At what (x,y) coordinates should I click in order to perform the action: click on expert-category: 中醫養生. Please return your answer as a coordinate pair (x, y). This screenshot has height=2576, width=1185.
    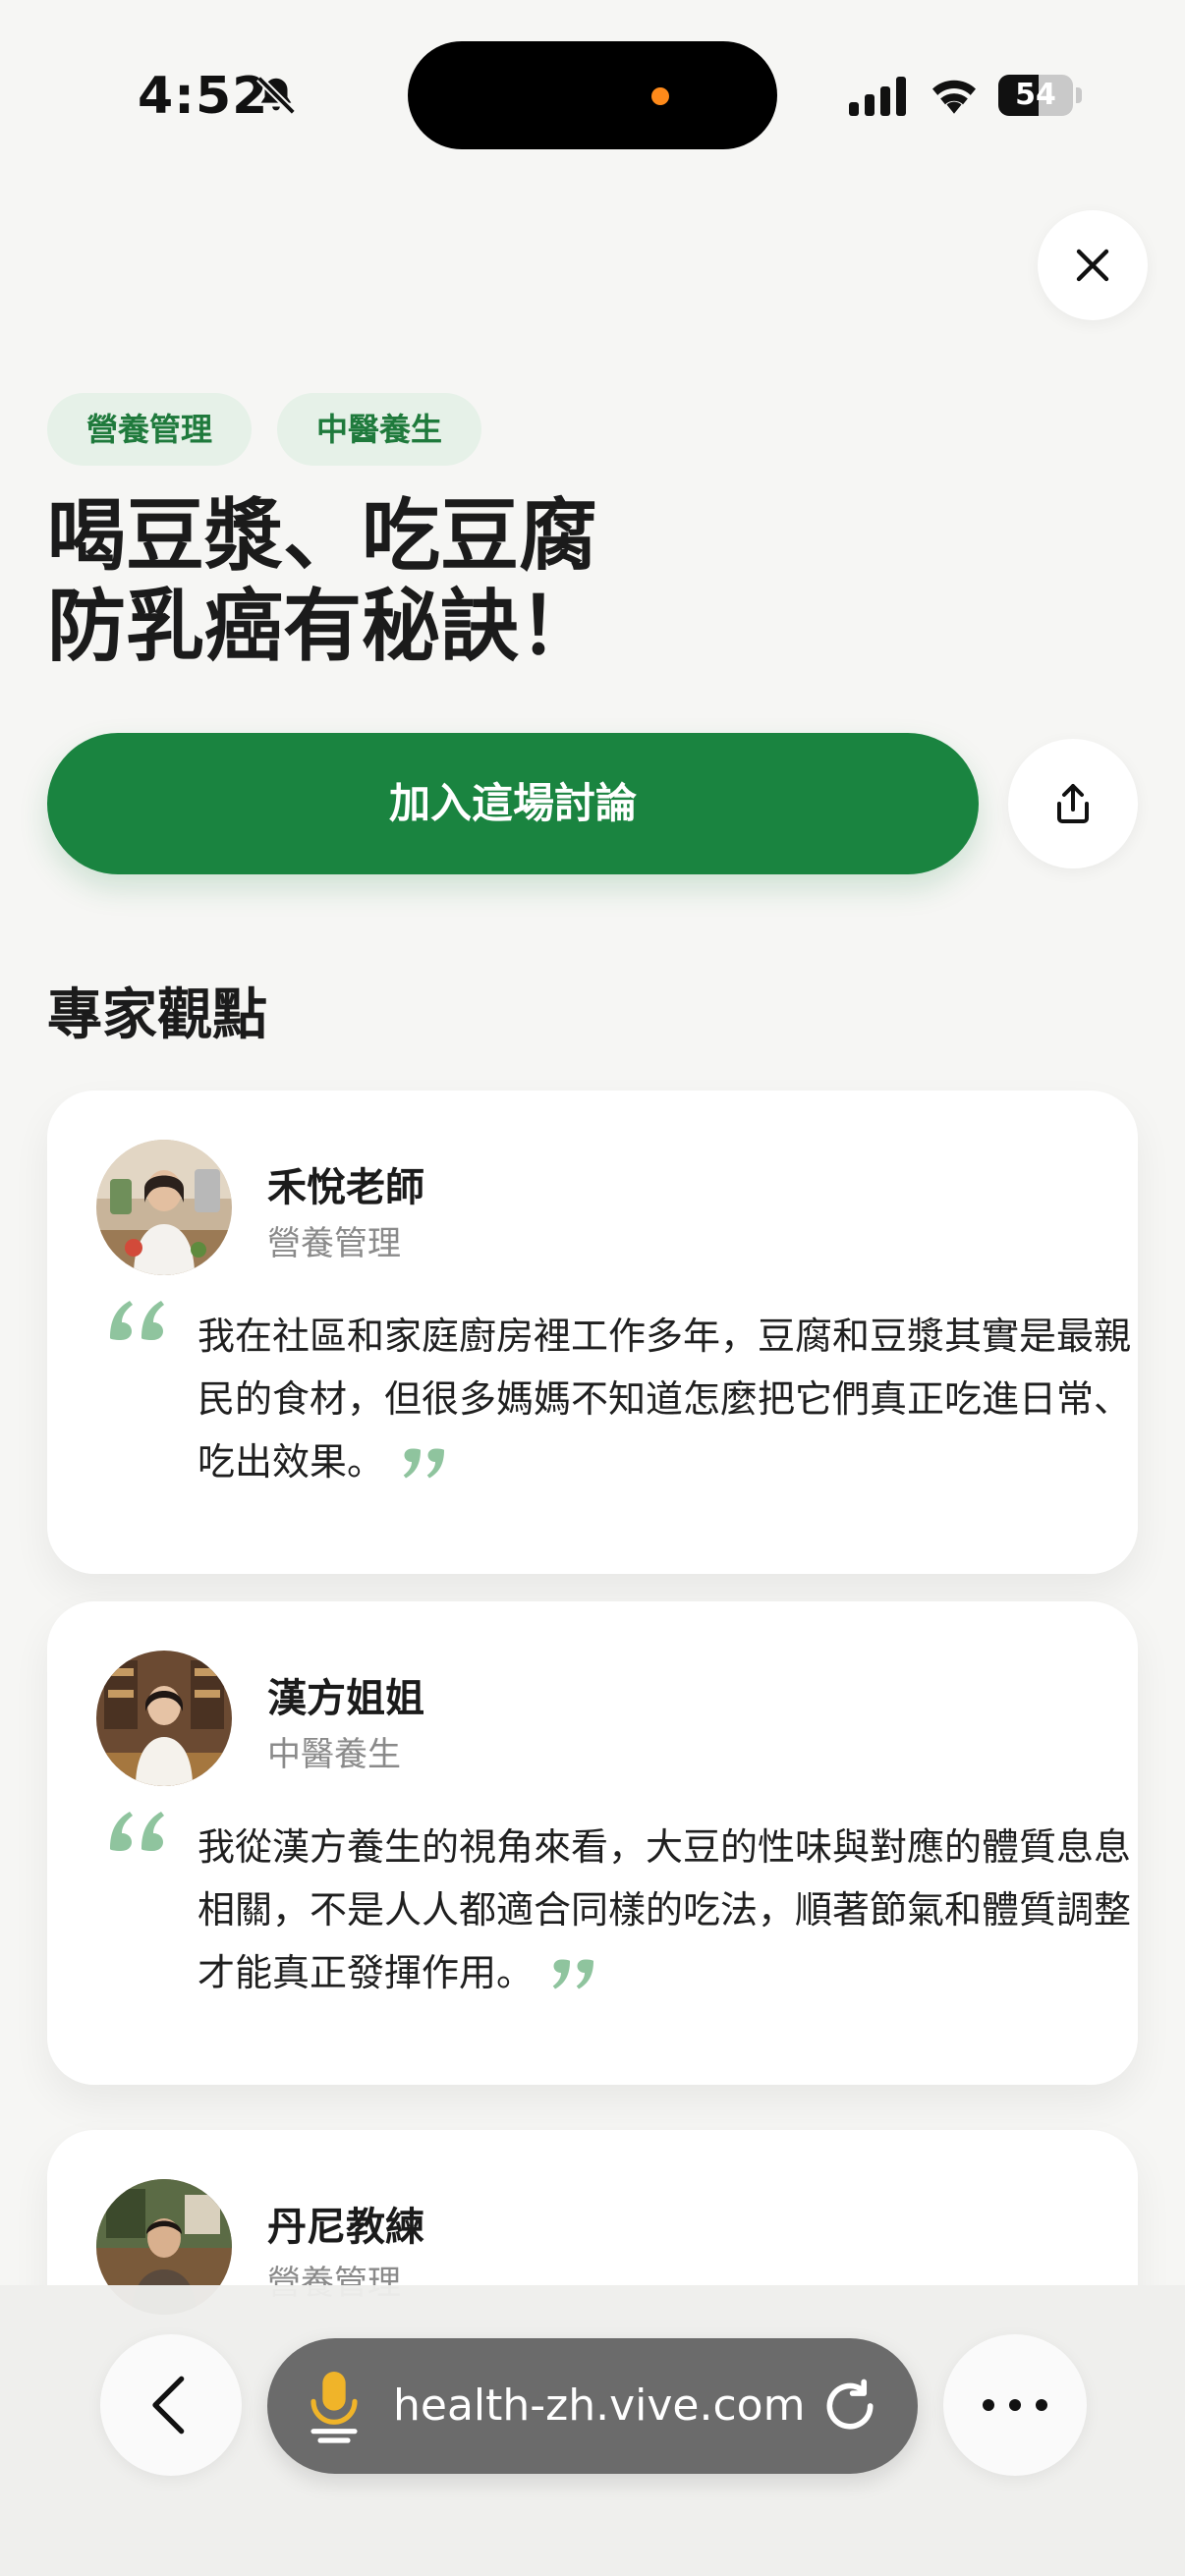
    Looking at the image, I should click on (334, 1754).